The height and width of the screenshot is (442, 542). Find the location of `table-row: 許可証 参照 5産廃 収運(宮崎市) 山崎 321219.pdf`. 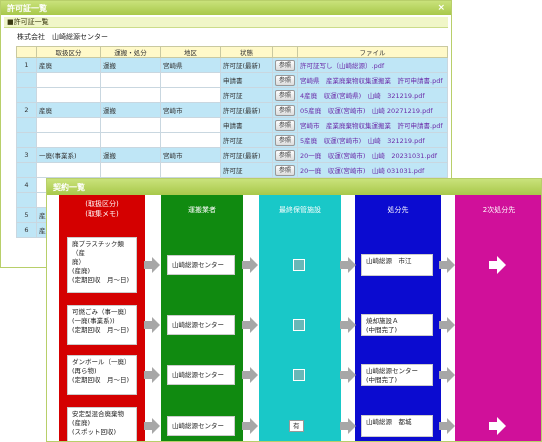

table-row: 許可証 参照 5産廃 収運(宮崎市) 山崎 321219.pdf is located at coordinates (232, 140).